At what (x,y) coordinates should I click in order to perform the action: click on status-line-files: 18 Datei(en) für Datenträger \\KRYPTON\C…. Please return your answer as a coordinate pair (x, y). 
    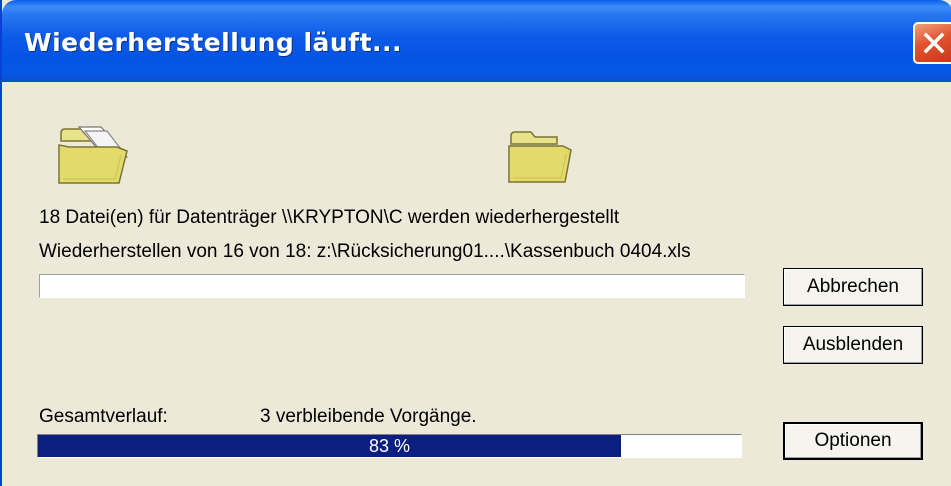
    Looking at the image, I should click on (329, 217).